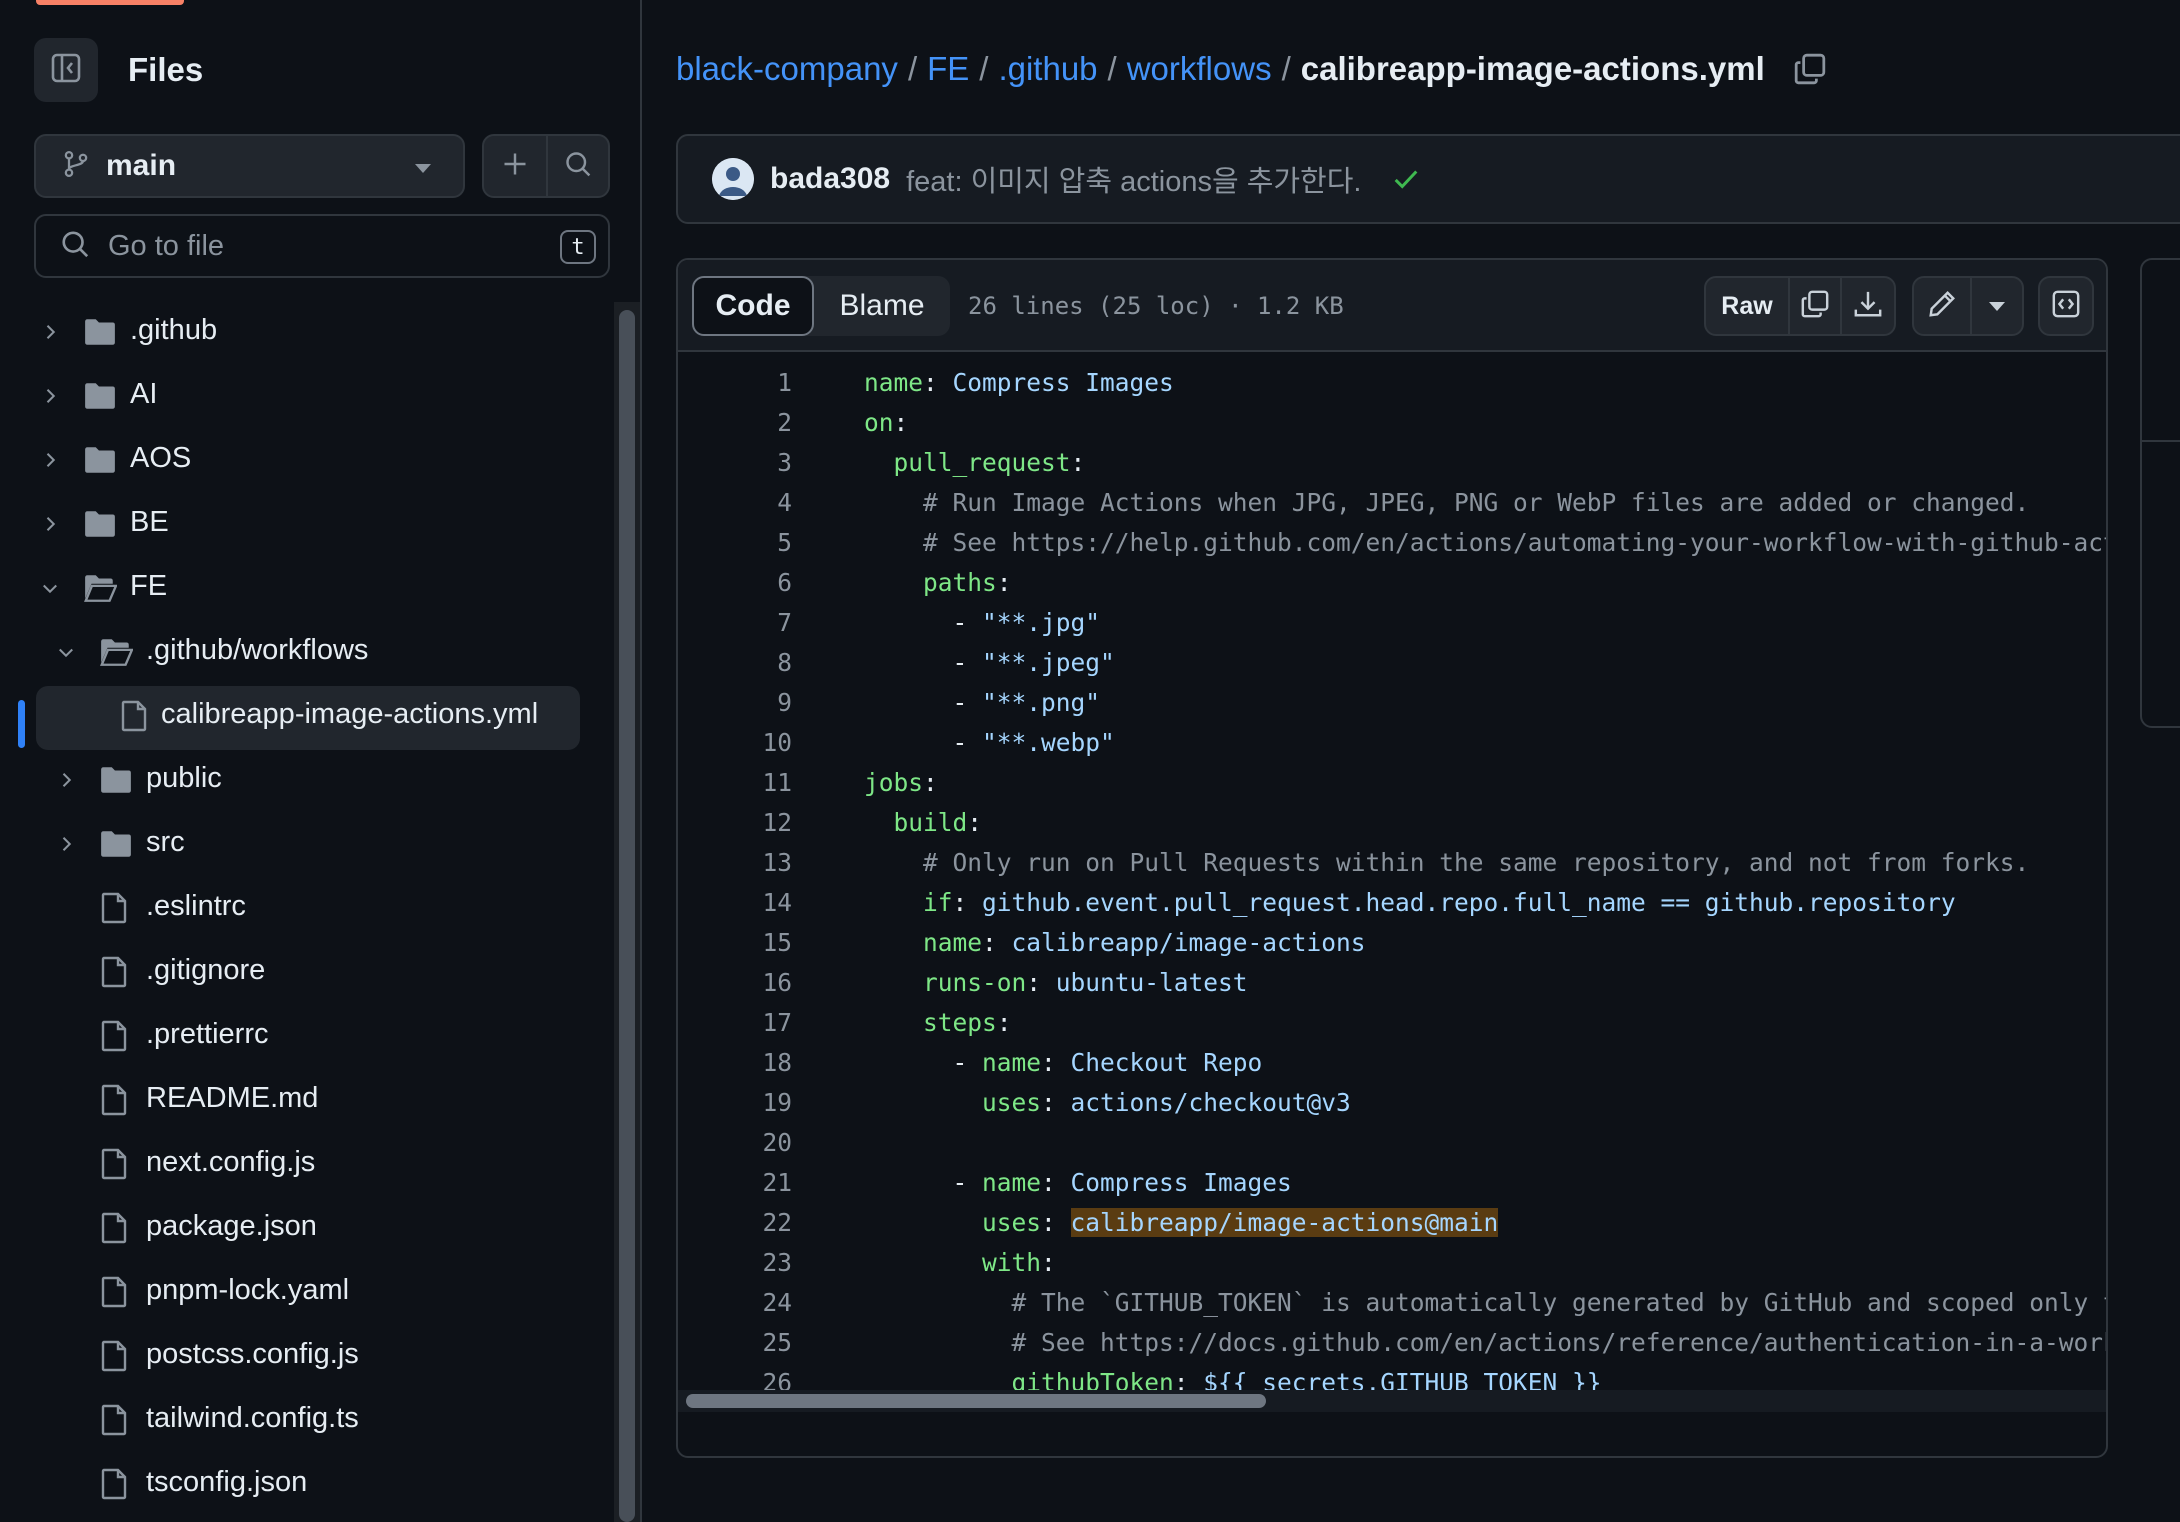 The width and height of the screenshot is (2180, 1522). I want to click on tree-item-postcss-config-js: postcss.config.js, so click(310, 1356).